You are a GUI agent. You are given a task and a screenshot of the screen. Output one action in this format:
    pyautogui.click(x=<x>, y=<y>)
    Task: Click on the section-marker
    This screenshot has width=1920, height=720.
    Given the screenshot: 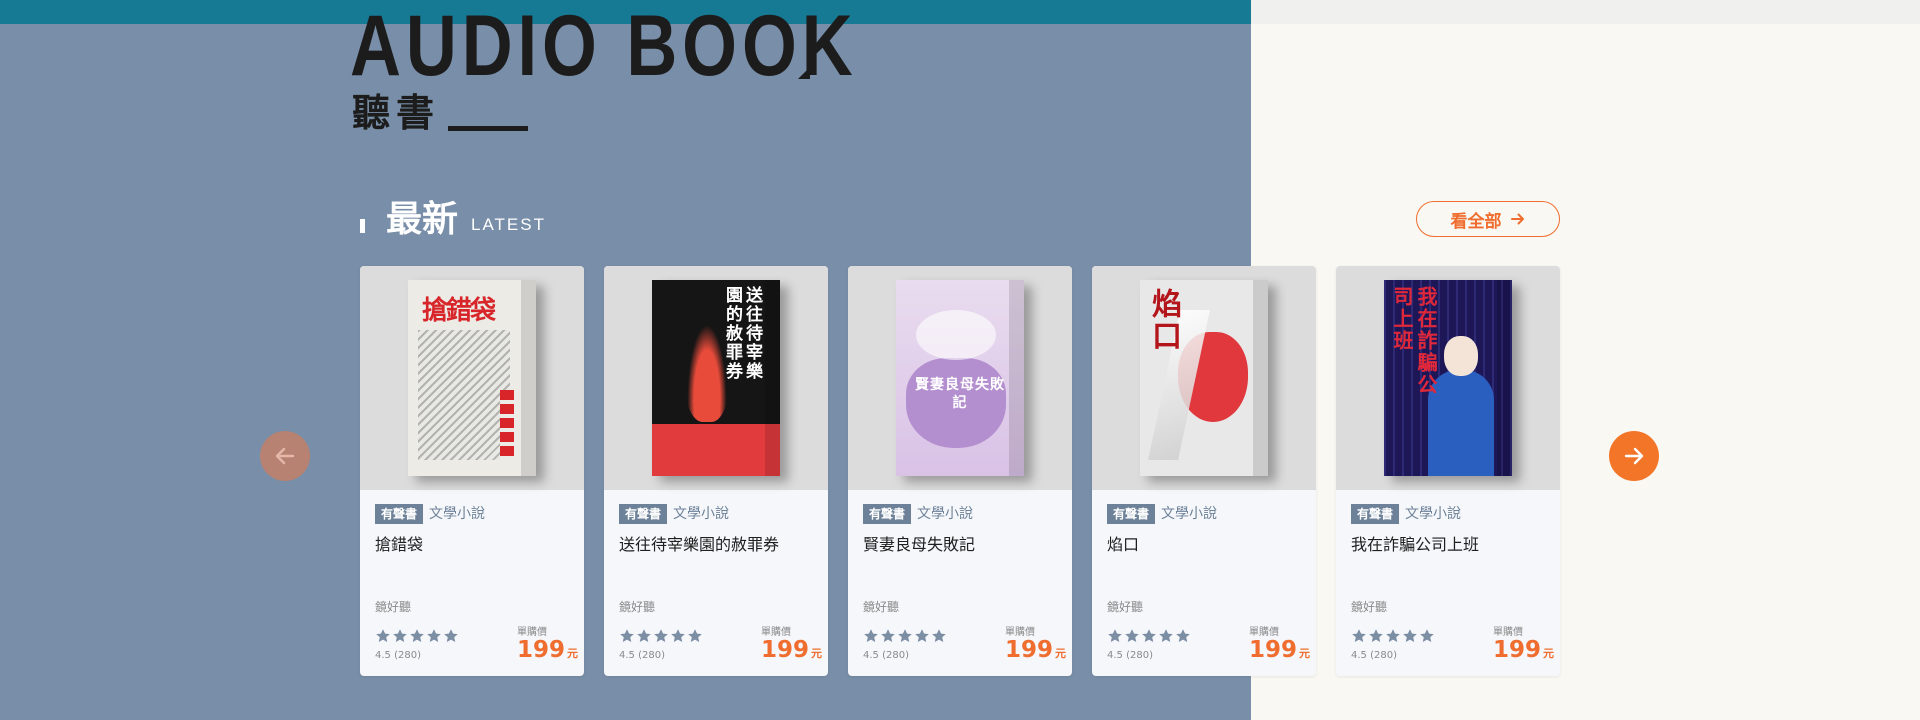 What is the action you would take?
    pyautogui.click(x=362, y=226)
    